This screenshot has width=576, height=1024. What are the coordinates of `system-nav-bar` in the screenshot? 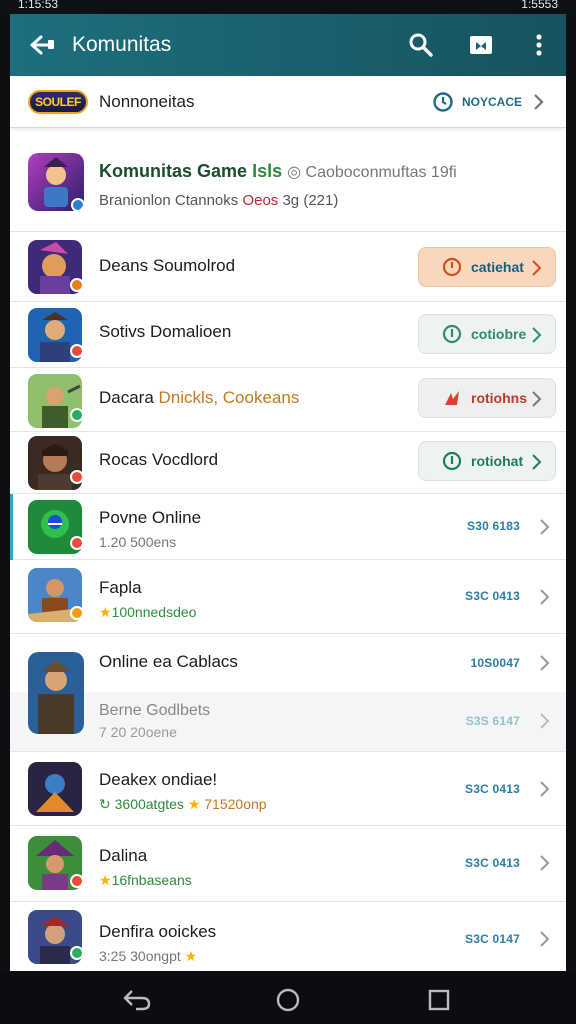 It's located at (288, 997).